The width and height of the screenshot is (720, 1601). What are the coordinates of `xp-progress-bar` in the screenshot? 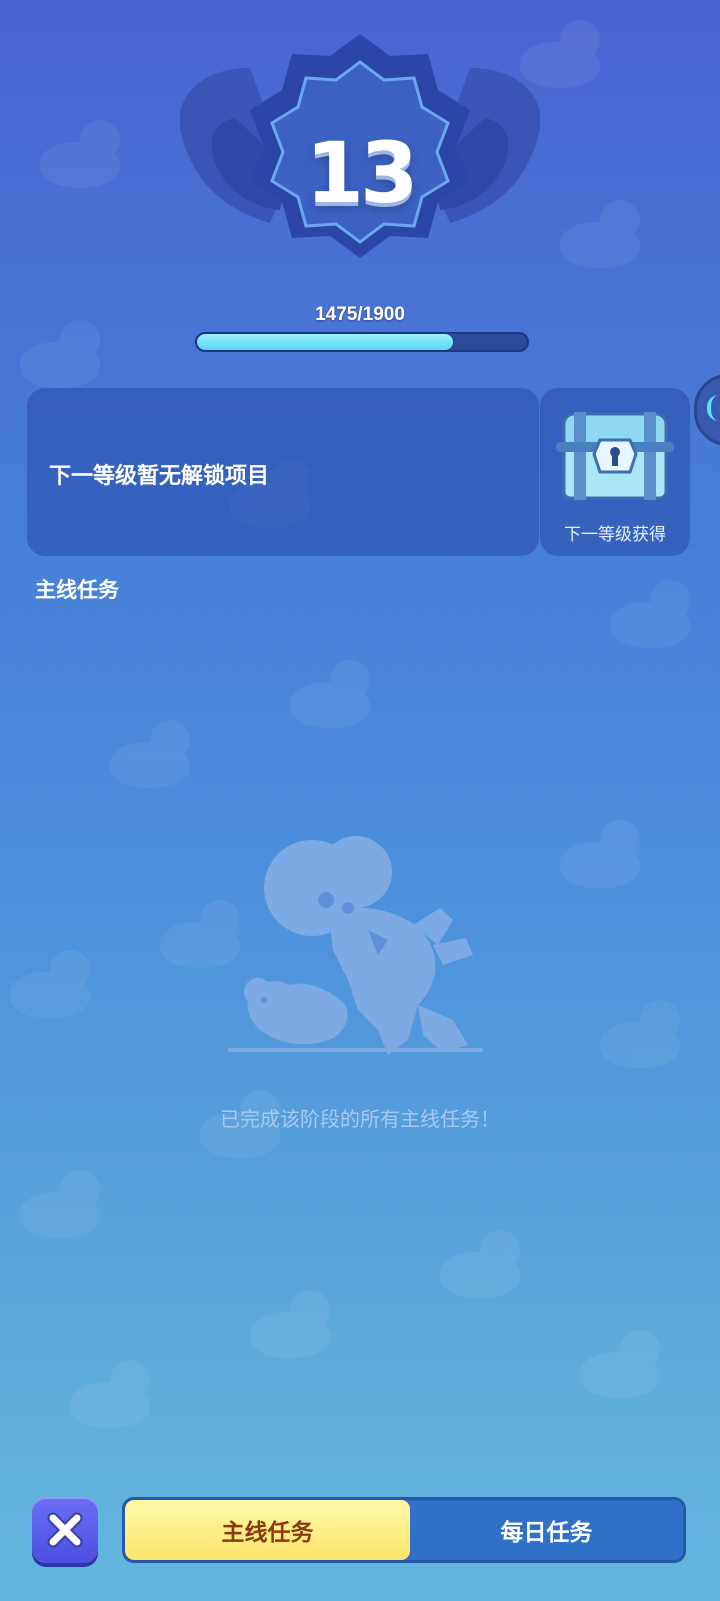 It's located at (362, 342).